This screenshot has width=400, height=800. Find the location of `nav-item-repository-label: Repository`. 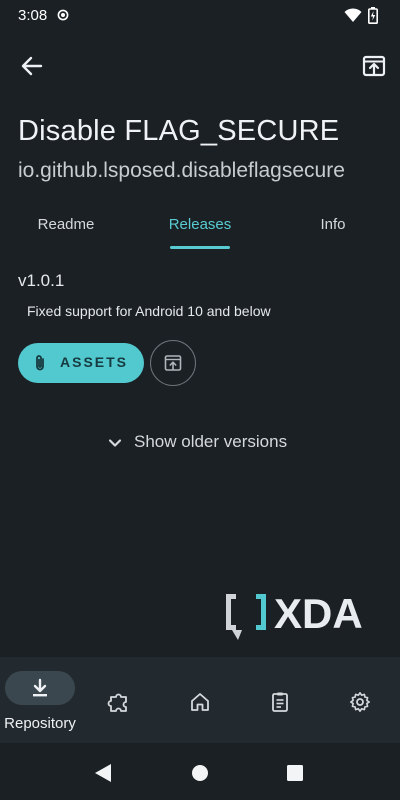

nav-item-repository-label: Repository is located at coordinates (40, 723).